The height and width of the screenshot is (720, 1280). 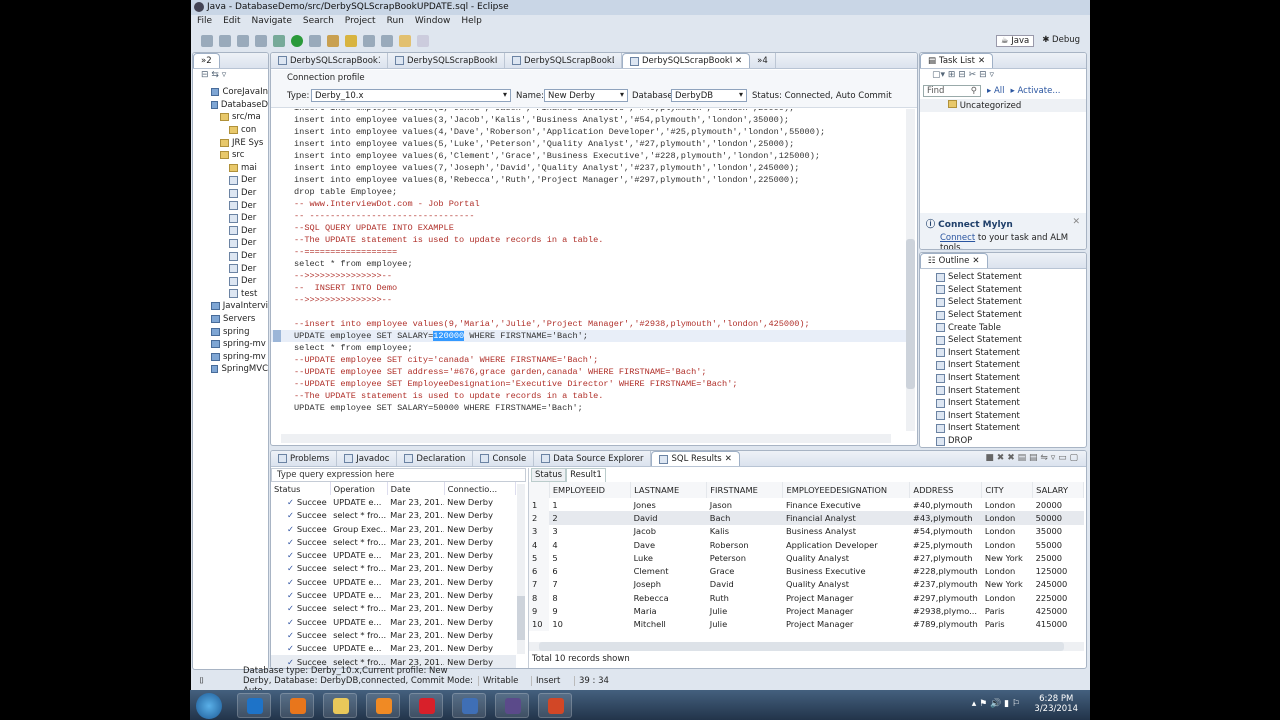 I want to click on tab-sql-results: SQL Results ✕, so click(x=695, y=458).